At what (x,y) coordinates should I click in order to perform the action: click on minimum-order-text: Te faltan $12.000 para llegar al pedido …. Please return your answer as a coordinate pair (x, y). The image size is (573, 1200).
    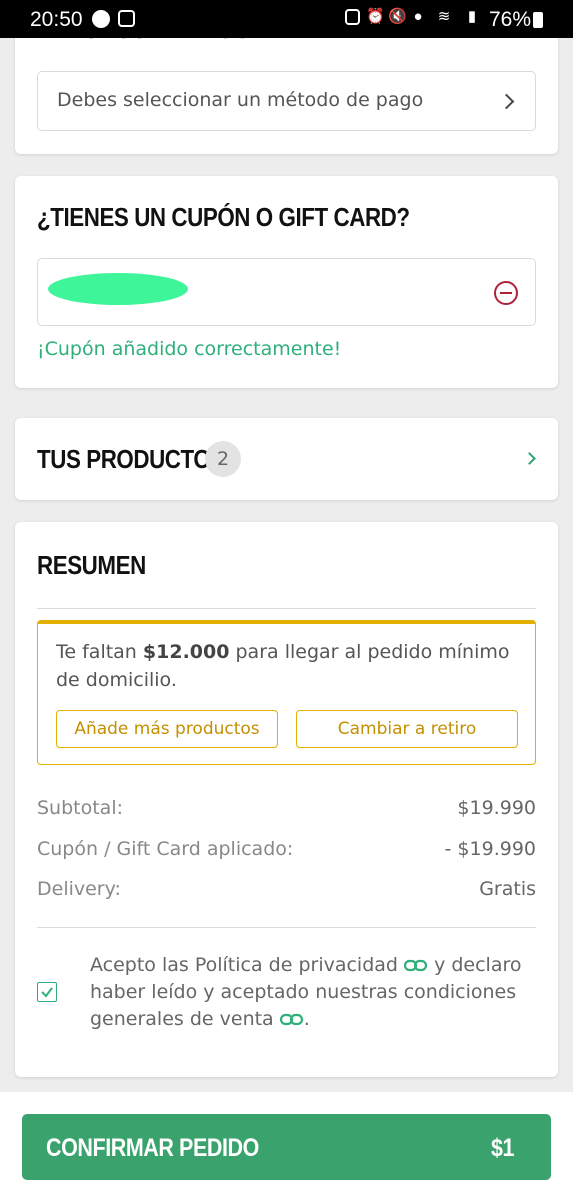
    Looking at the image, I should click on (286, 666).